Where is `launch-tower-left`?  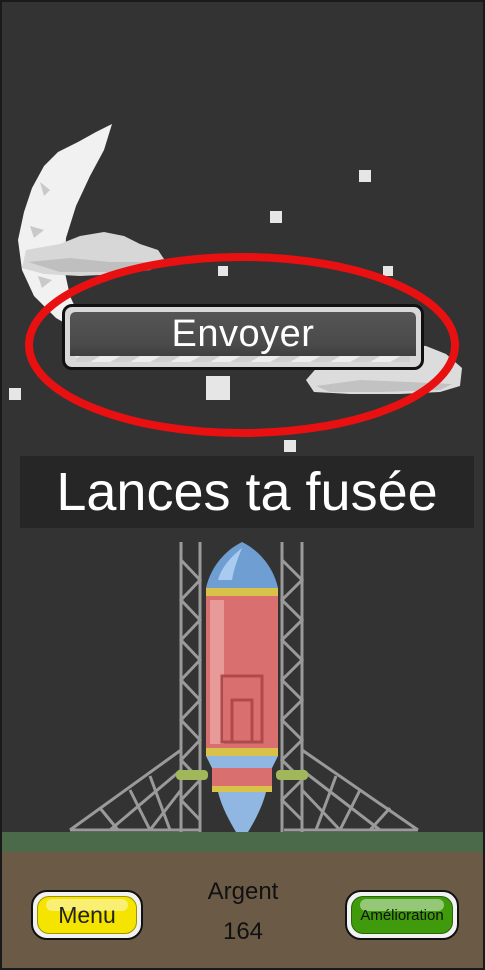
launch-tower-left is located at coordinates (136, 687).